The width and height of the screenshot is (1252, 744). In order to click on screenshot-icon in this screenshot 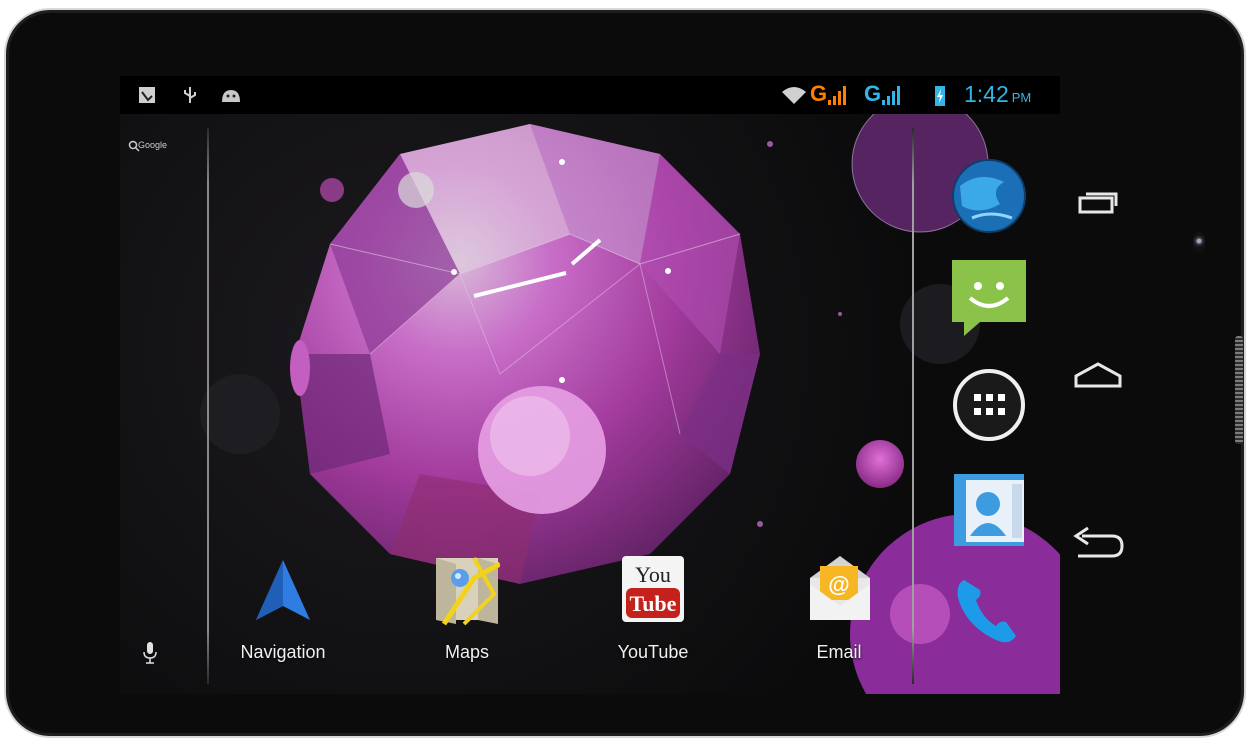, I will do `click(147, 95)`.